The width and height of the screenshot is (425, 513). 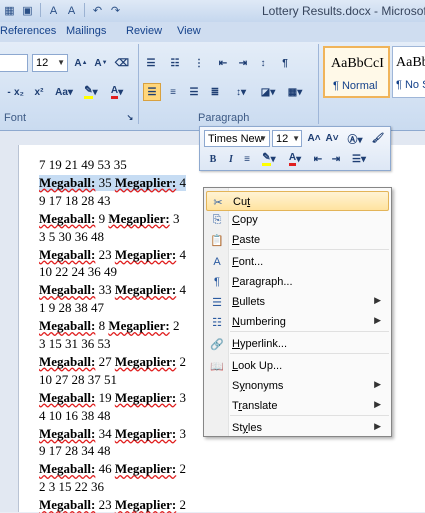 What do you see at coordinates (359, 159) in the screenshot?
I see `bullets-icon: ☰▾` at bounding box center [359, 159].